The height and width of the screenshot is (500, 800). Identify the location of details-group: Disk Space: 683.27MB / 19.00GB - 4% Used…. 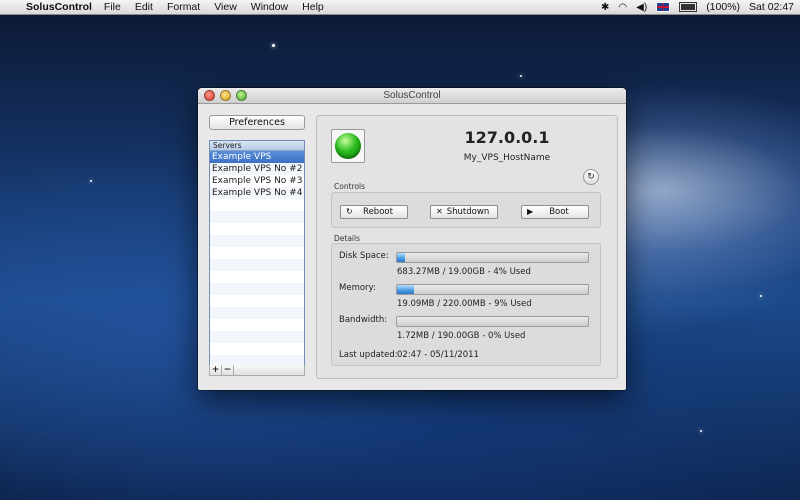
(466, 304).